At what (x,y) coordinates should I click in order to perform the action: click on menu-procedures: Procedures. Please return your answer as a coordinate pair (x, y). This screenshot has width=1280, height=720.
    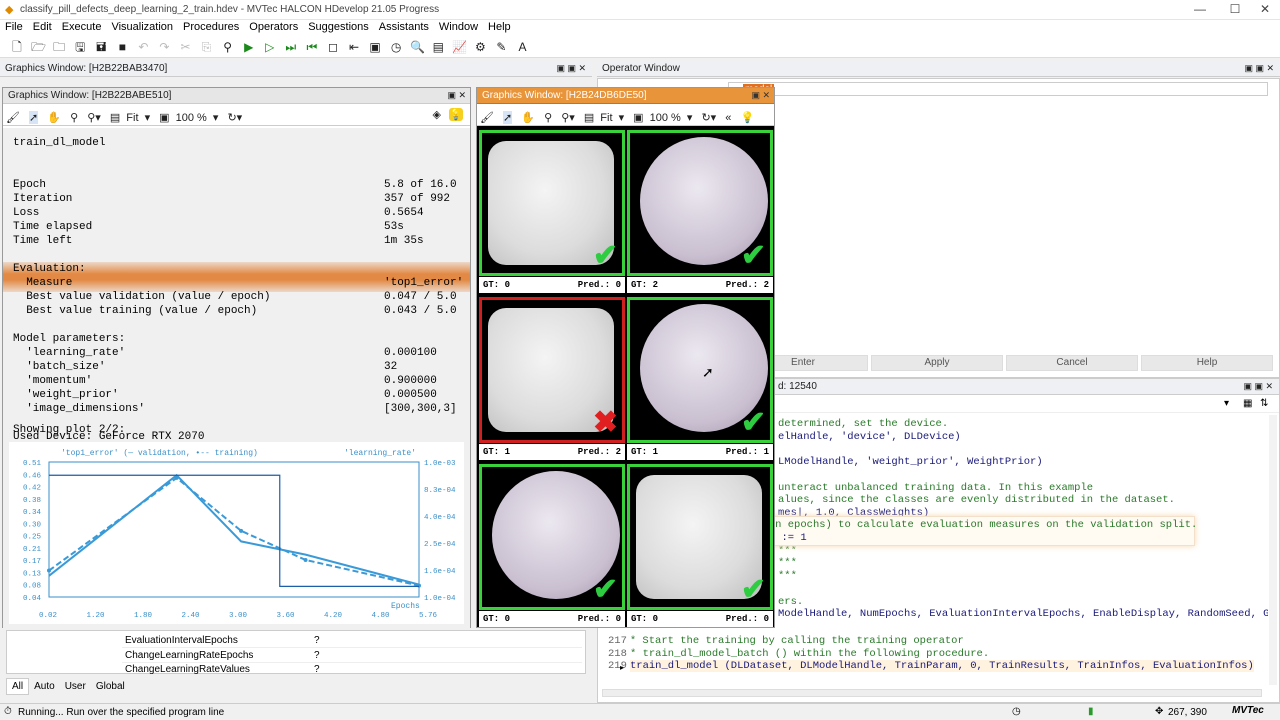
    Looking at the image, I should click on (211, 27).